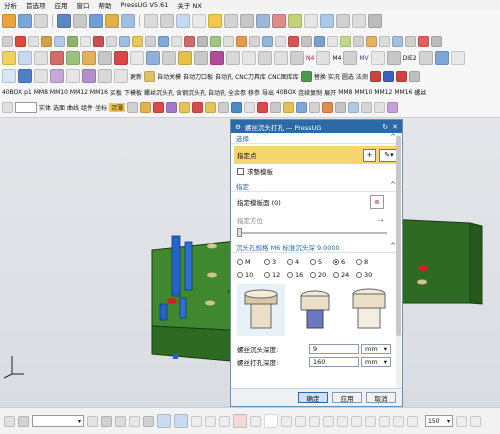  Describe the element at coordinates (263, 21) in the screenshot. I see `section-icon` at that location.